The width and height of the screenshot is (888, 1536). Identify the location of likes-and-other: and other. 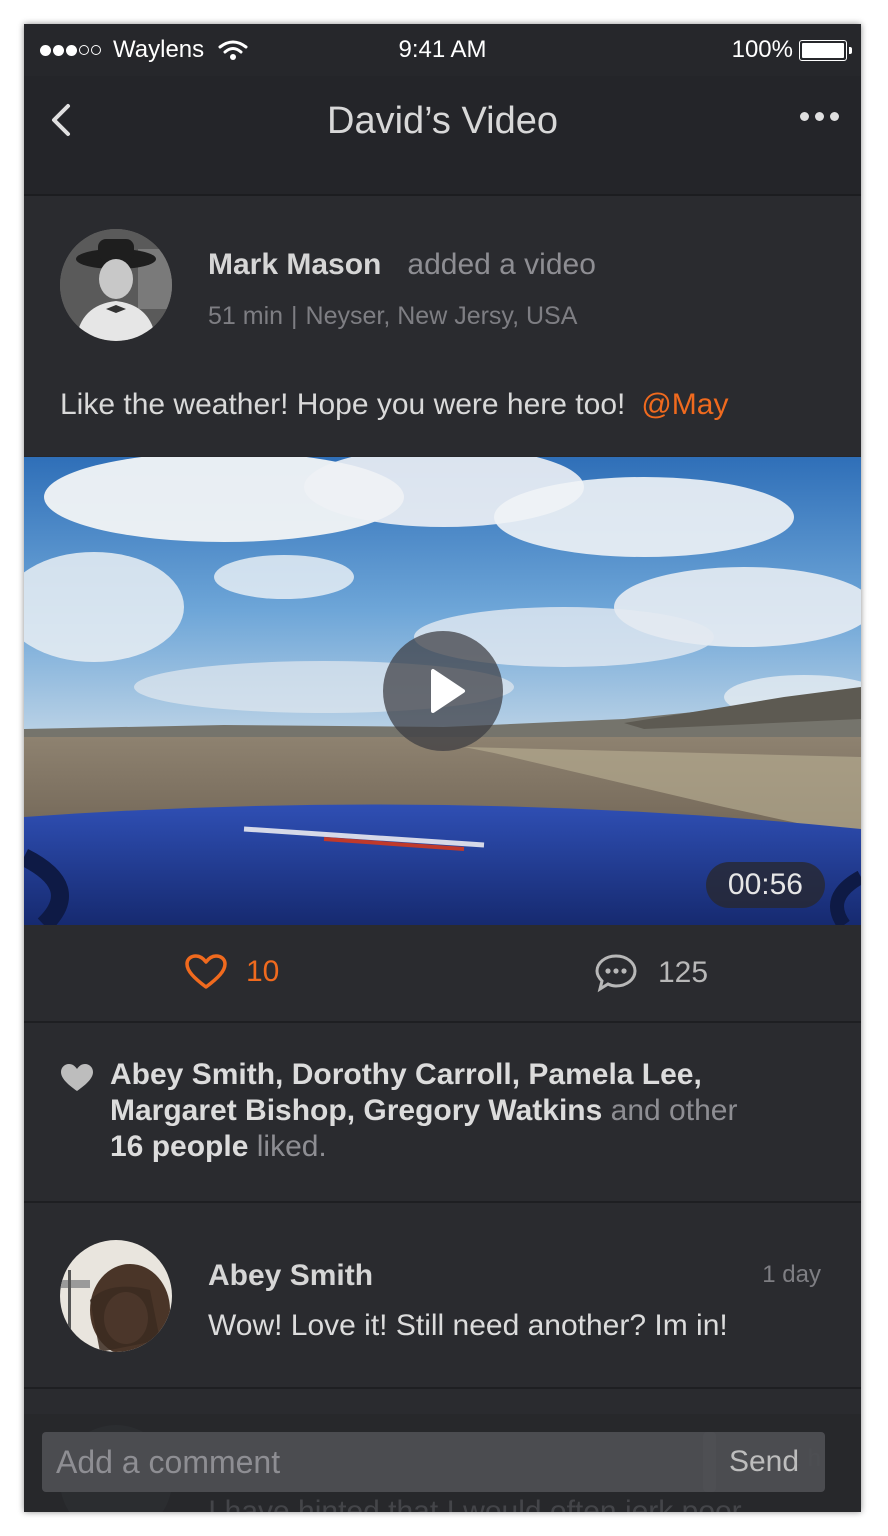
(674, 1110).